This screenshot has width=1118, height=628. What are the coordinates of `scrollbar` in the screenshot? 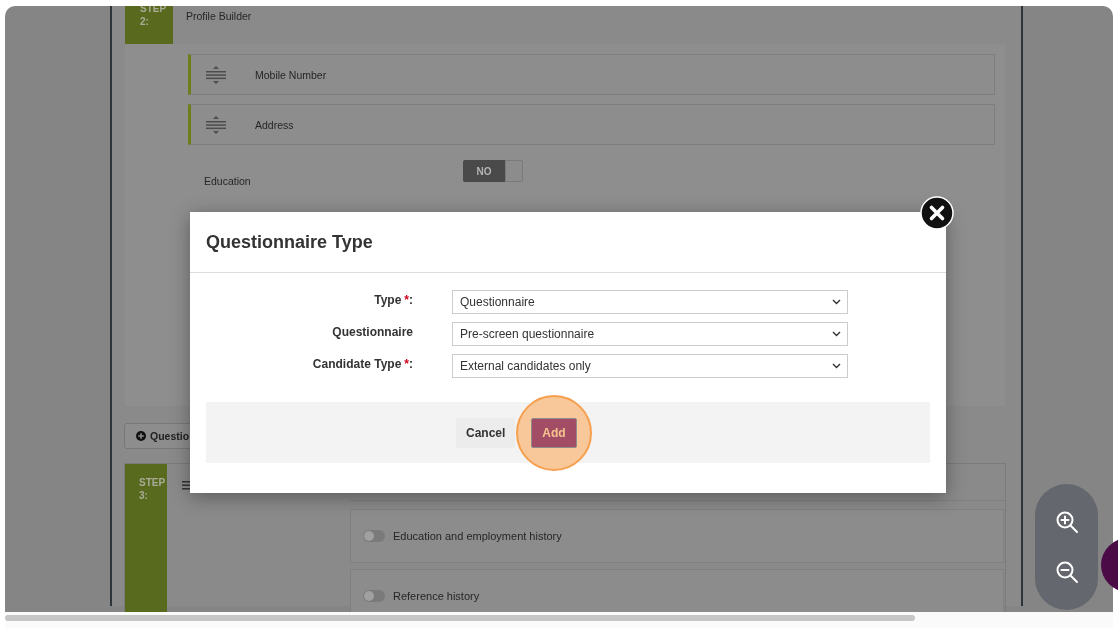 It's located at (559, 620).